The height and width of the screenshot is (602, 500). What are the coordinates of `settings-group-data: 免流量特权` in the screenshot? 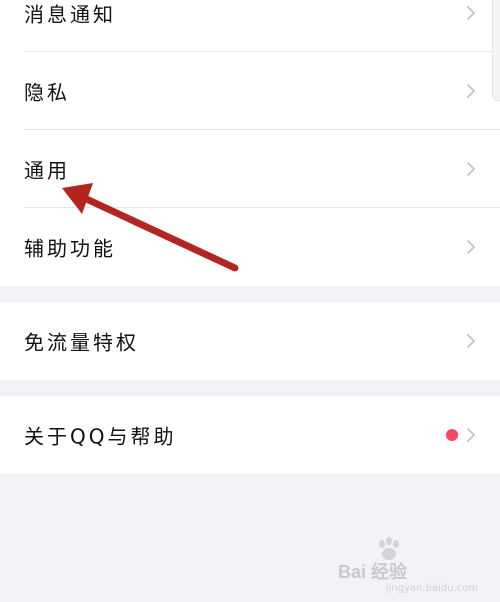 It's located at (250, 341).